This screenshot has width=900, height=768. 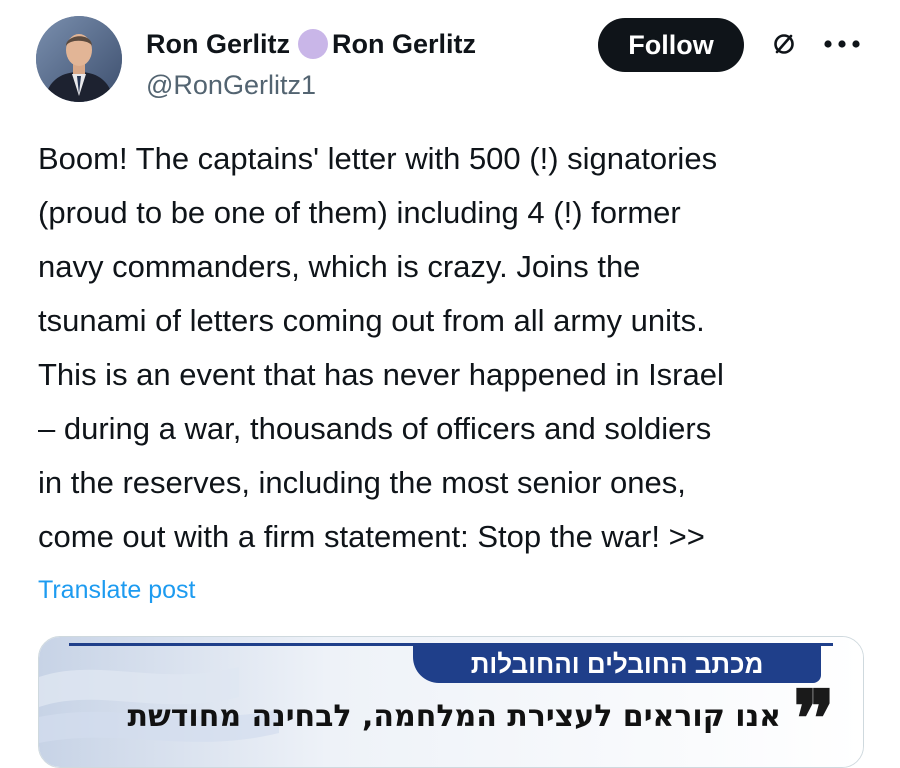 I want to click on follow-button: Follow, so click(x=671, y=45).